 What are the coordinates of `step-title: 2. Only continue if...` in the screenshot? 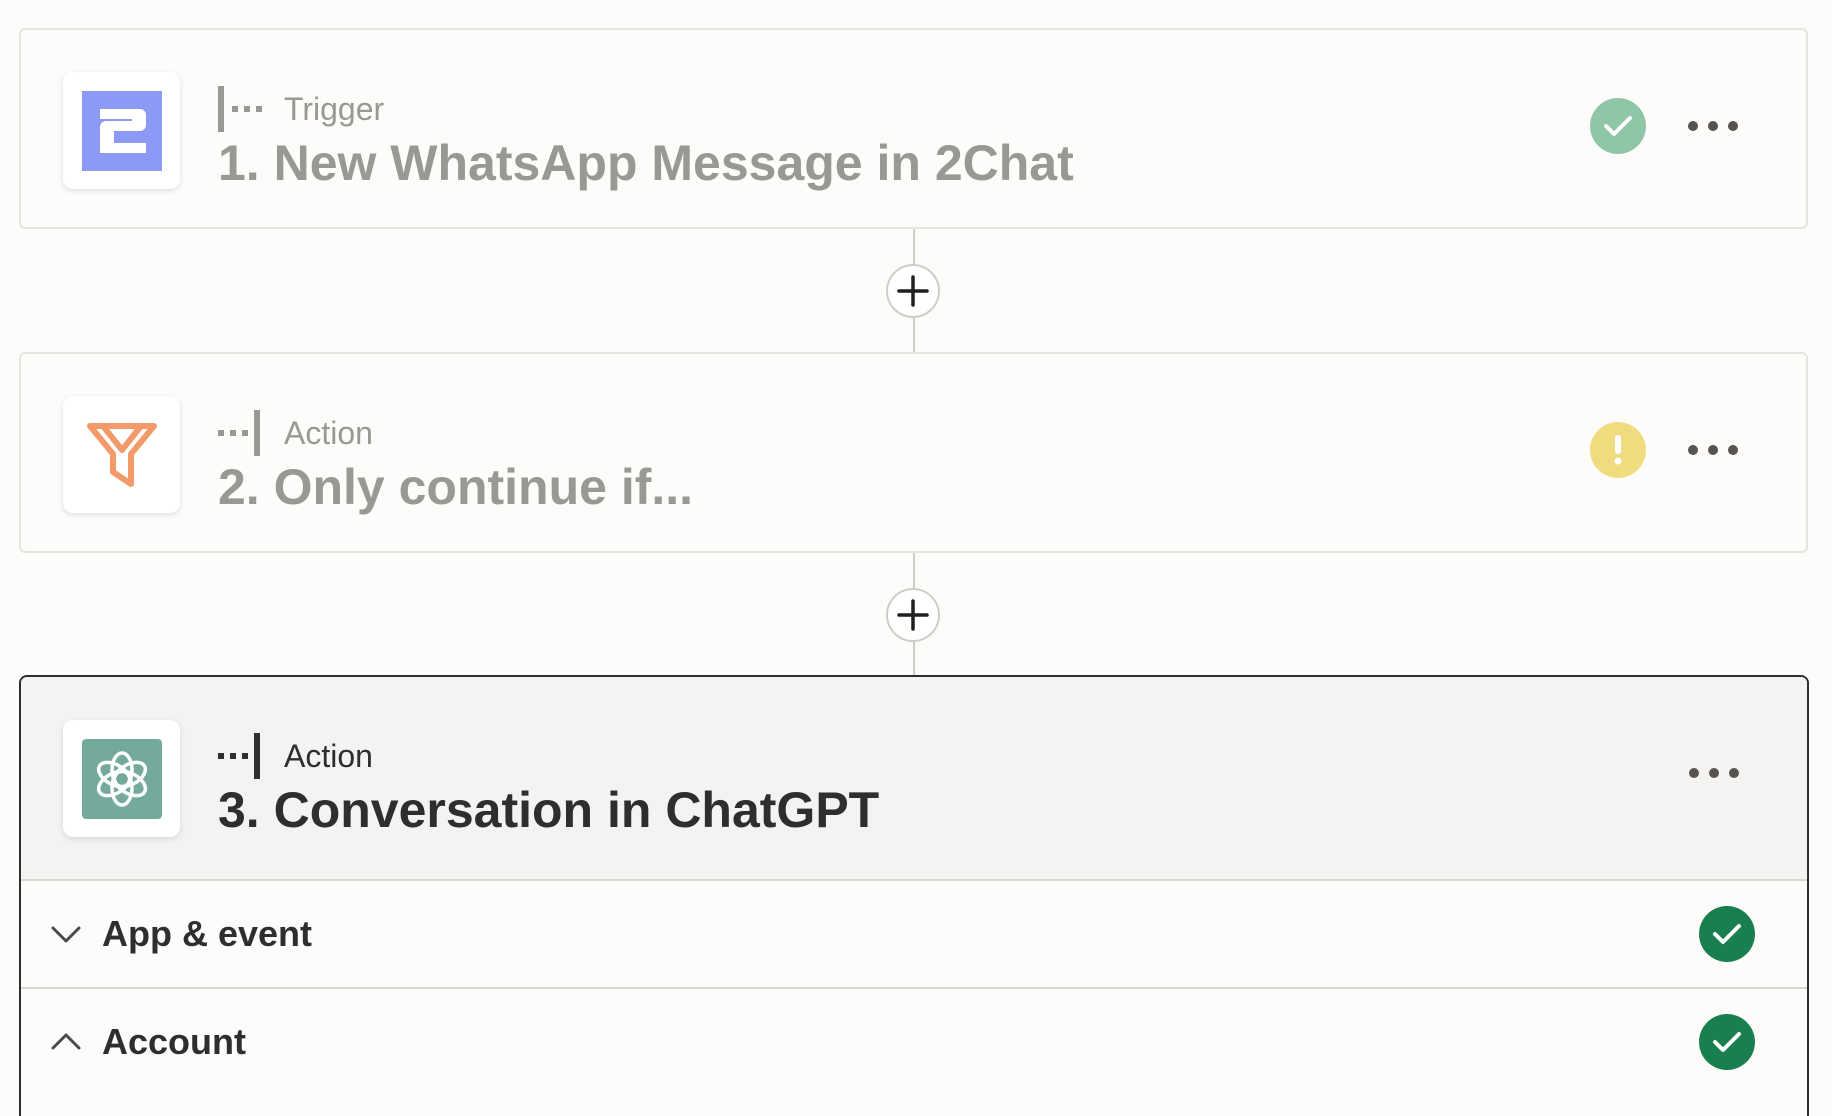 It's located at (455, 487).